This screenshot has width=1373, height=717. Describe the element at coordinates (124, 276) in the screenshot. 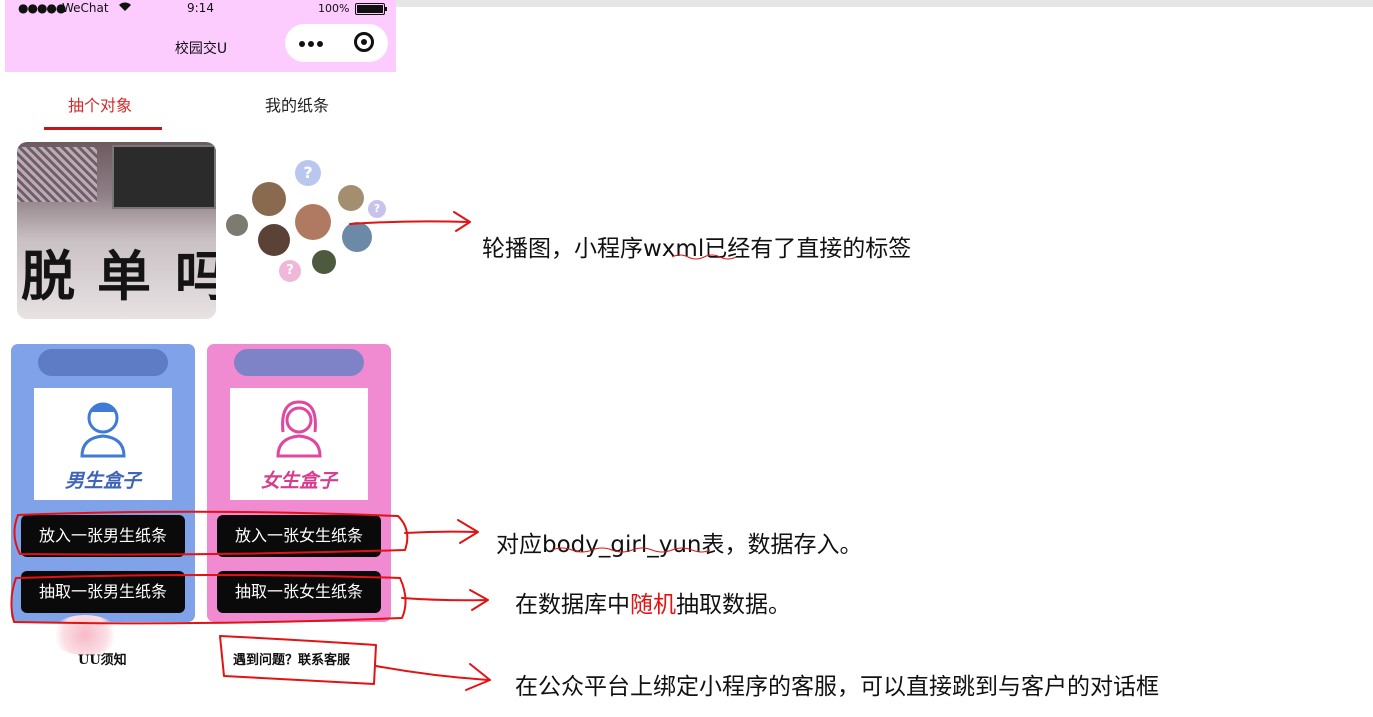

I see `slide-char: 单` at that location.